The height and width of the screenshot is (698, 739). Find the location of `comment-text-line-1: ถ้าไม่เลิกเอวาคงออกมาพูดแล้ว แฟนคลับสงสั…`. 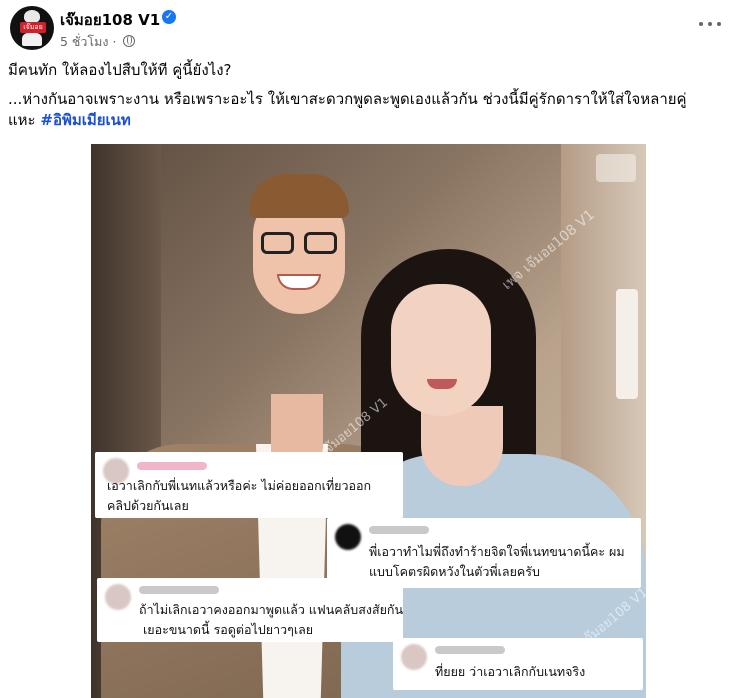

comment-text-line-1: ถ้าไม่เลิกเอวาคงออกมาพูดแล้ว แฟนคลับสงสั… is located at coordinates (271, 609).